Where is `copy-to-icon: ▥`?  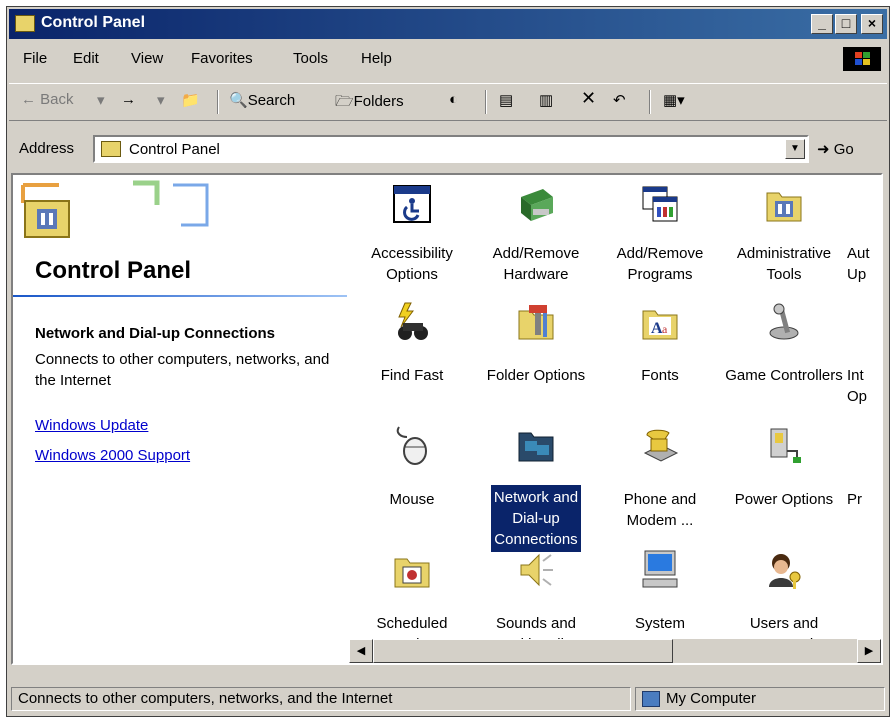 copy-to-icon: ▥ is located at coordinates (546, 100).